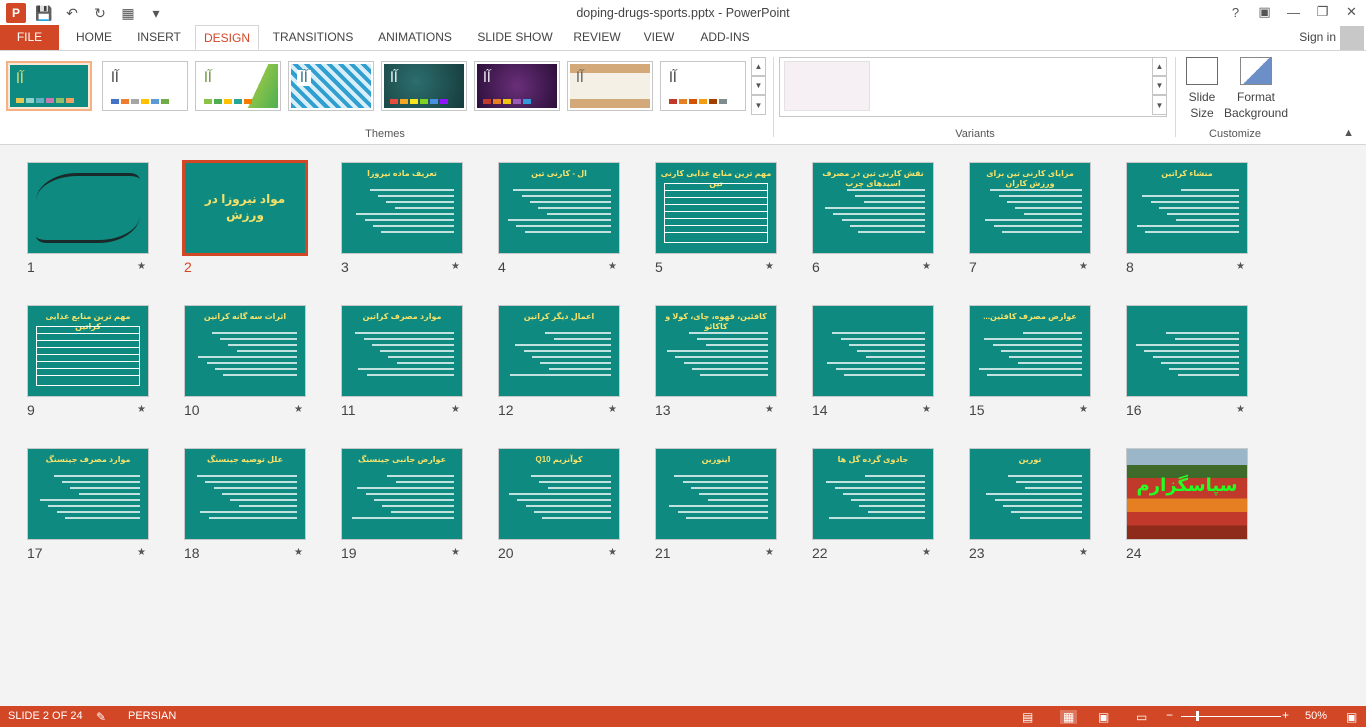  I want to click on sign-in-link: Sign in, so click(1317, 37).